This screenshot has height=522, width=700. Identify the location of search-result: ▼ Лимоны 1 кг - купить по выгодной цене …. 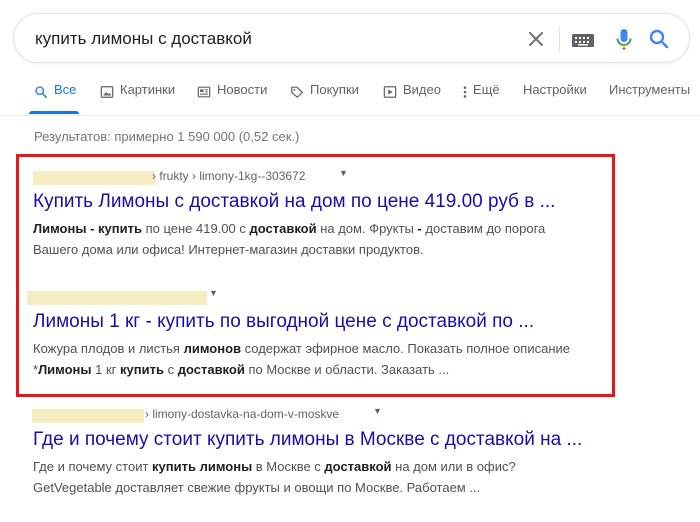
(320, 333).